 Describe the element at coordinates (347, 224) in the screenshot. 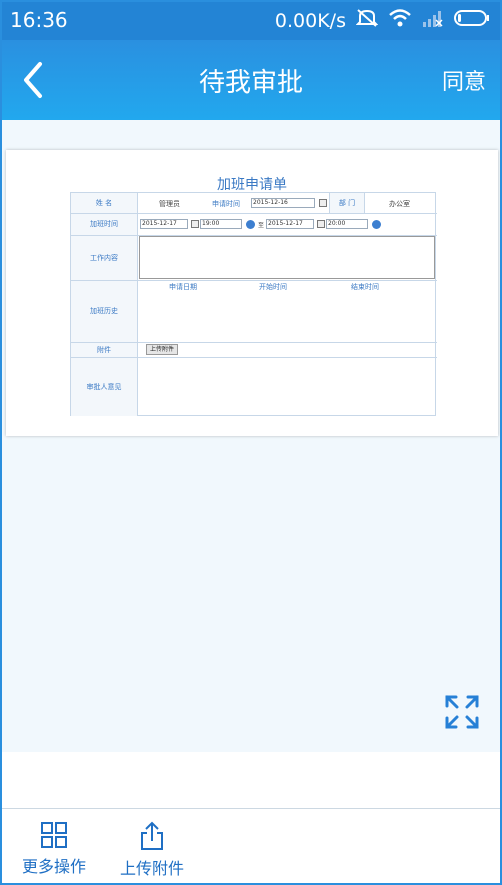

I see `end-time-field: 20:00` at that location.